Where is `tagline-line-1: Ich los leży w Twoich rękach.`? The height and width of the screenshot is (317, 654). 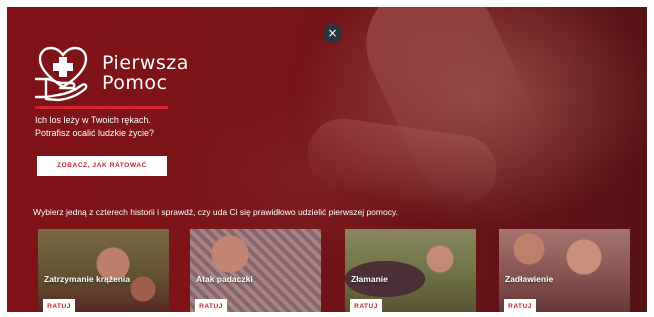
tagline-line-1: Ich los leży w Twoich rękach. is located at coordinates (93, 120).